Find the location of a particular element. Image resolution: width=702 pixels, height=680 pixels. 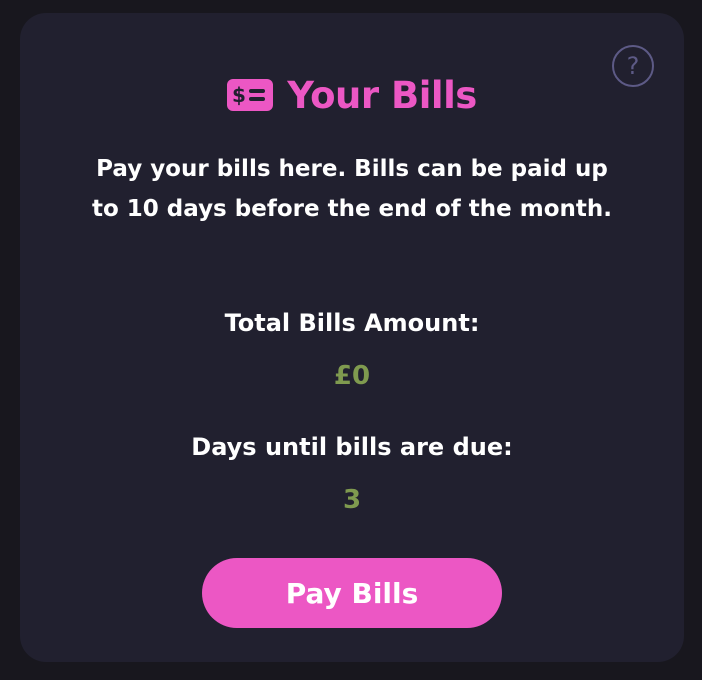

days-until-due-label: Days until bills are due: is located at coordinates (352, 447).